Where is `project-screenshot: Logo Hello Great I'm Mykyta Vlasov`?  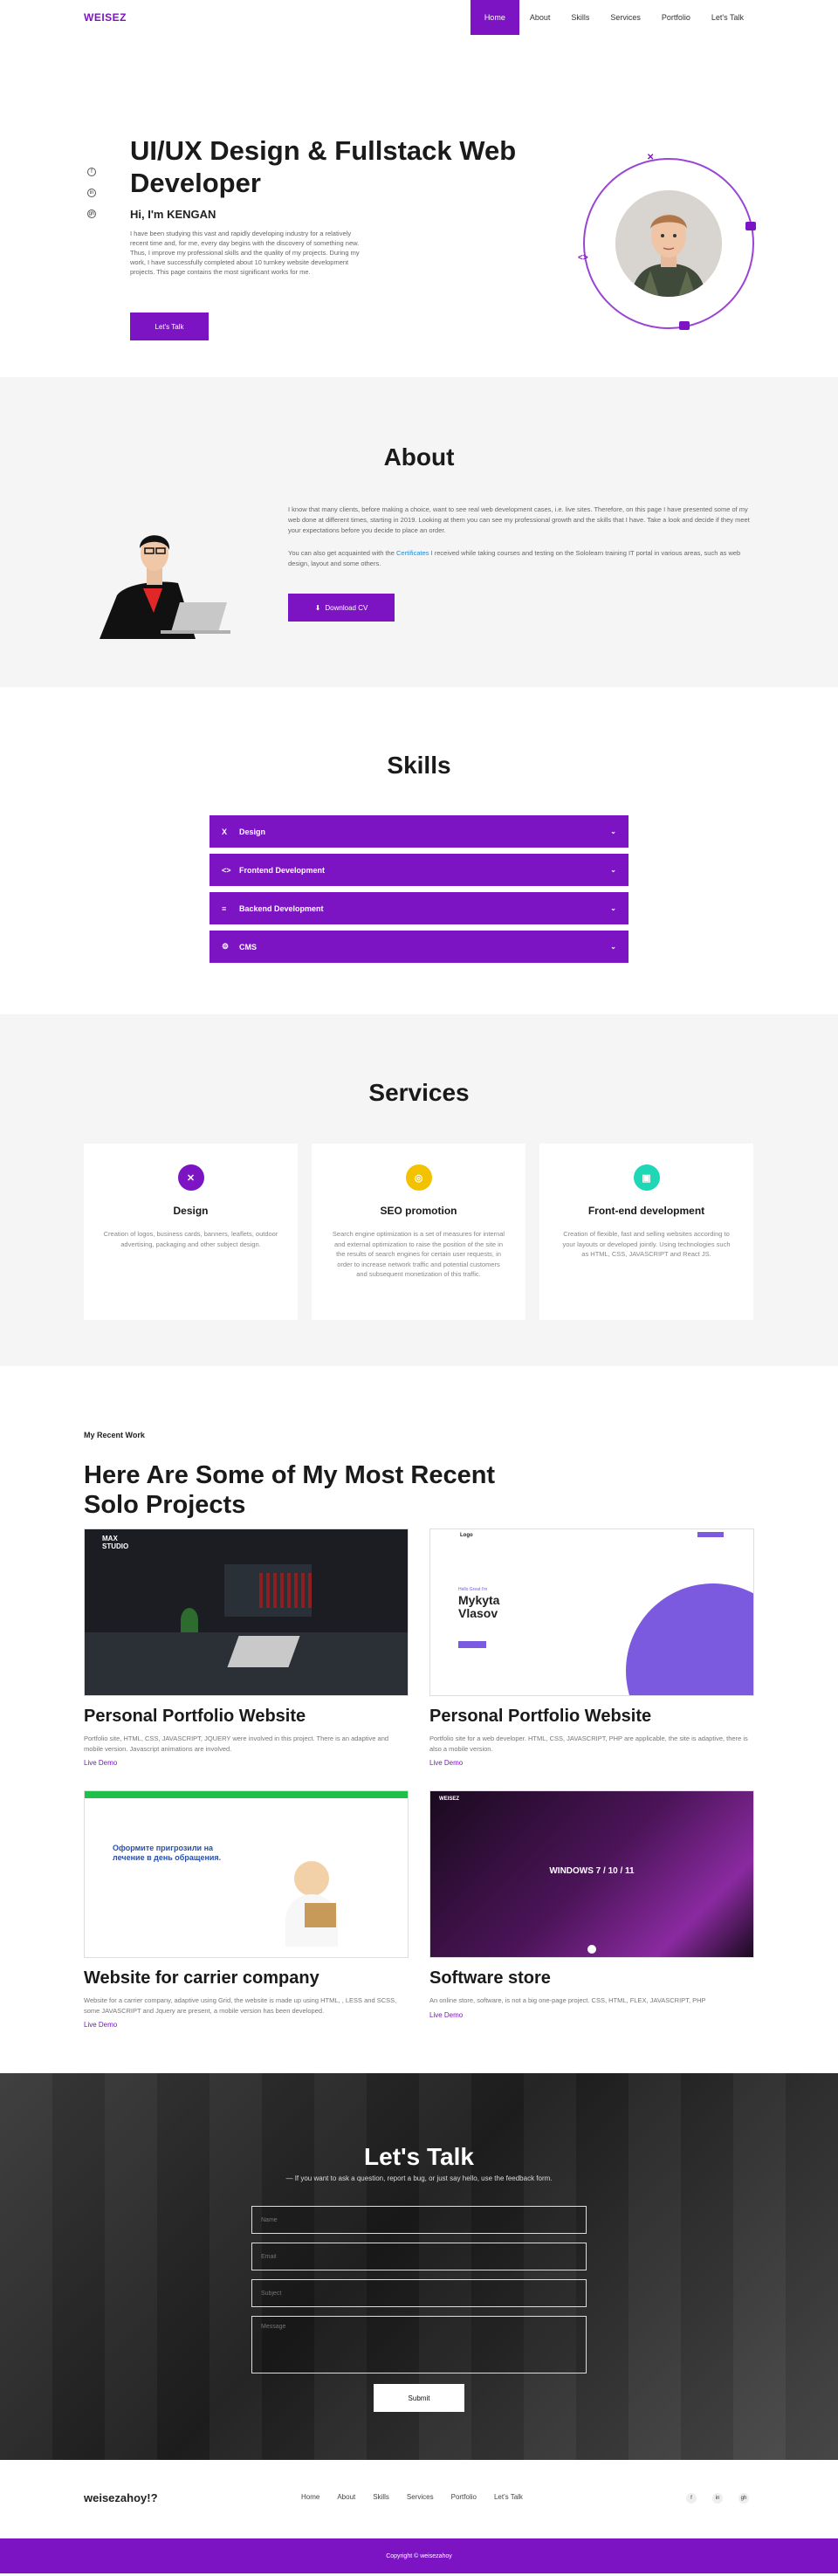
project-screenshot: Logo Hello Great I'm Mykyta Vlasov is located at coordinates (591, 1612).